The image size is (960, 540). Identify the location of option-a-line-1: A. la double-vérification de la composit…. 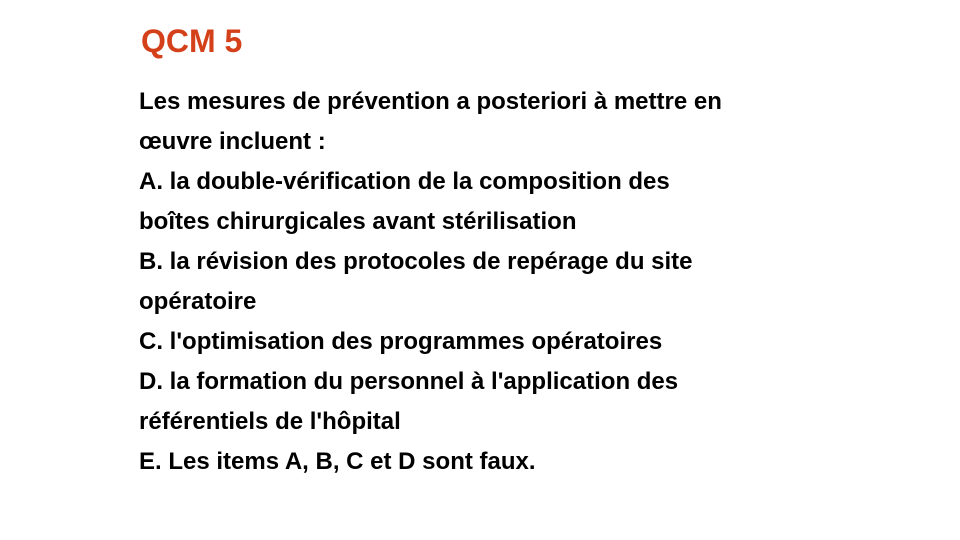
(404, 181).